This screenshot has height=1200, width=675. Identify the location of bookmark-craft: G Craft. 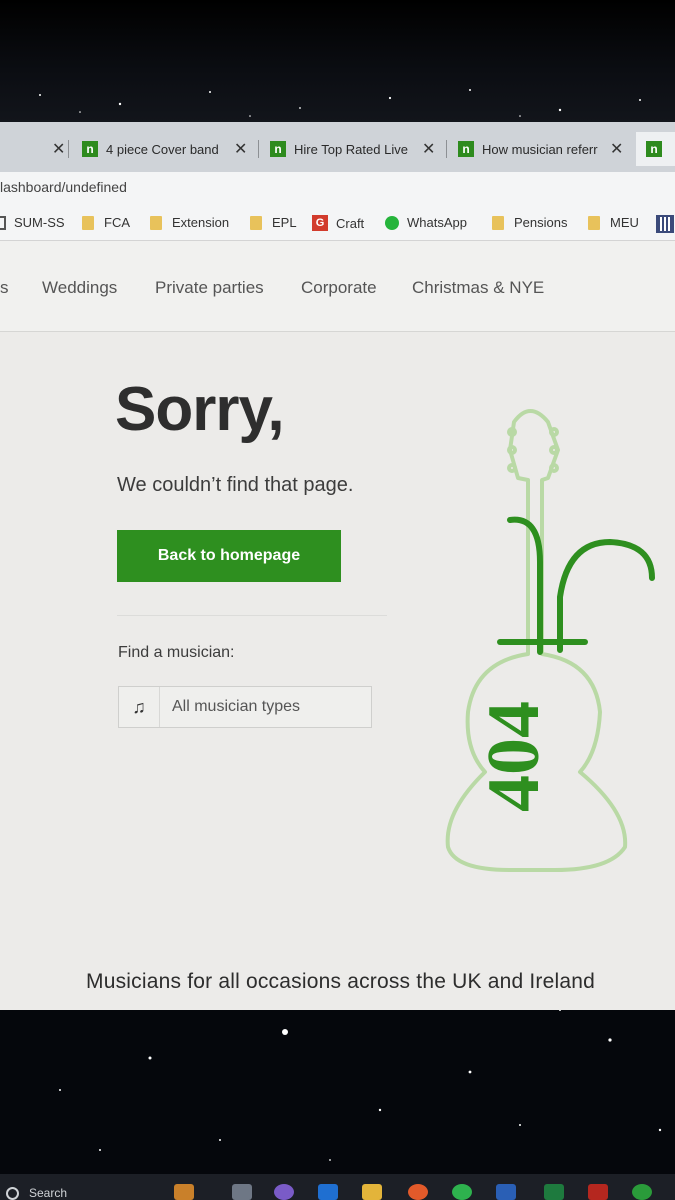
(338, 223).